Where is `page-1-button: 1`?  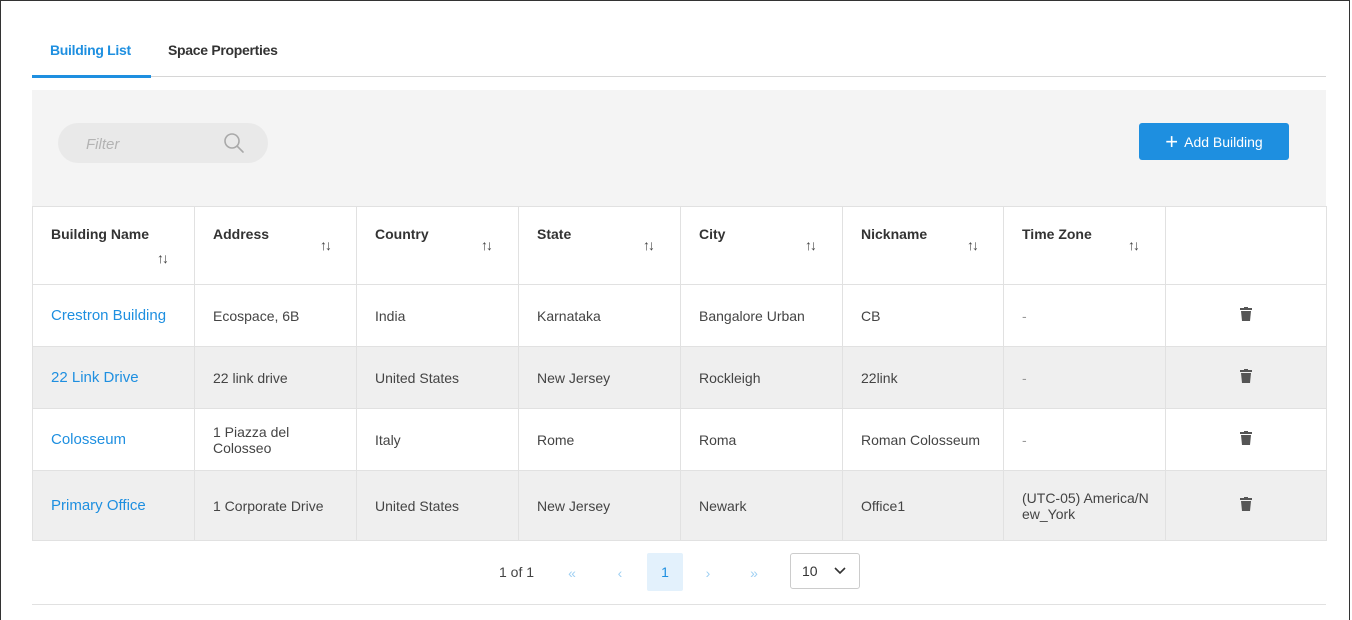
page-1-button: 1 is located at coordinates (665, 572).